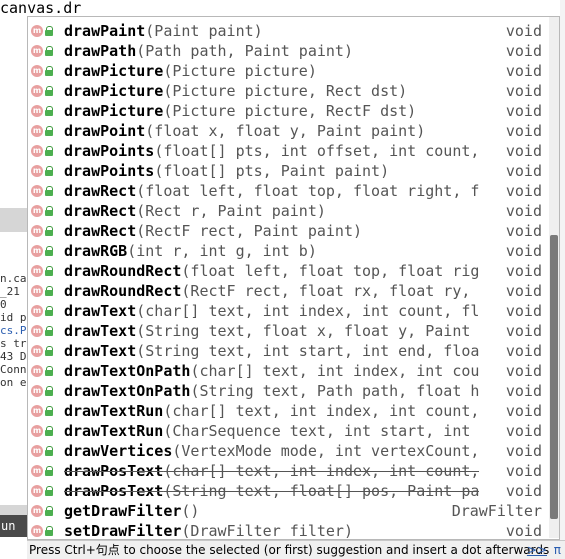 Image resolution: width=565 pixels, height=559 pixels. I want to click on typed-text: canvas.dr, so click(41, 8).